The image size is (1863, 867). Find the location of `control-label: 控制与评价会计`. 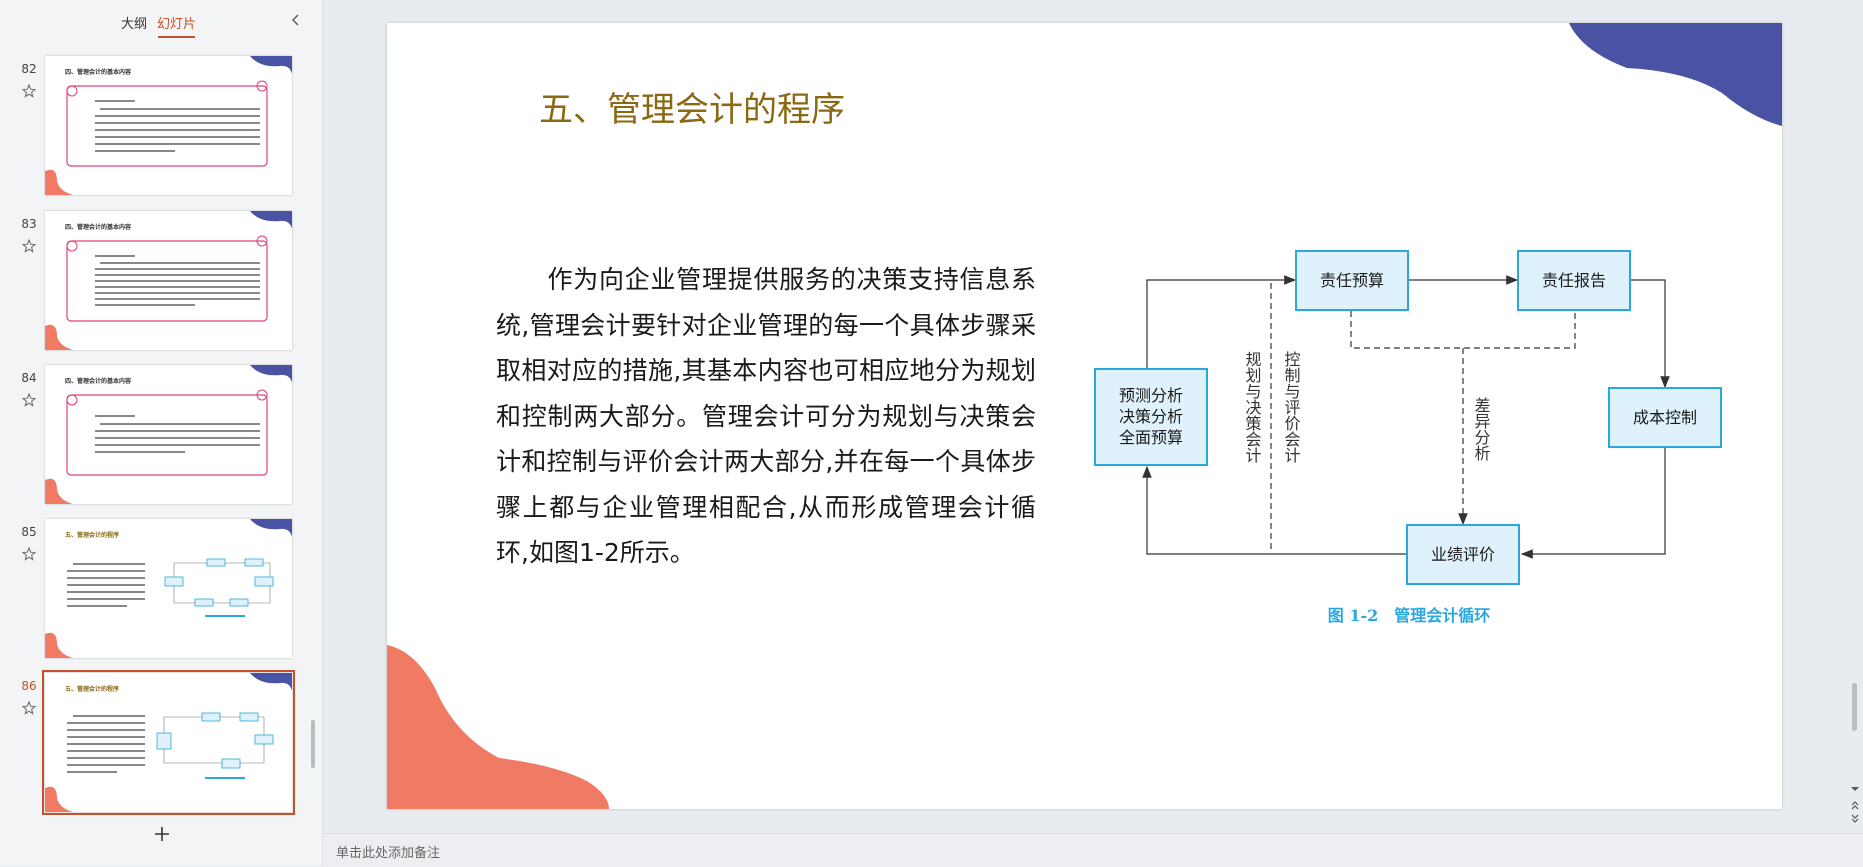

control-label: 控制与评价会计 is located at coordinates (1291, 407).